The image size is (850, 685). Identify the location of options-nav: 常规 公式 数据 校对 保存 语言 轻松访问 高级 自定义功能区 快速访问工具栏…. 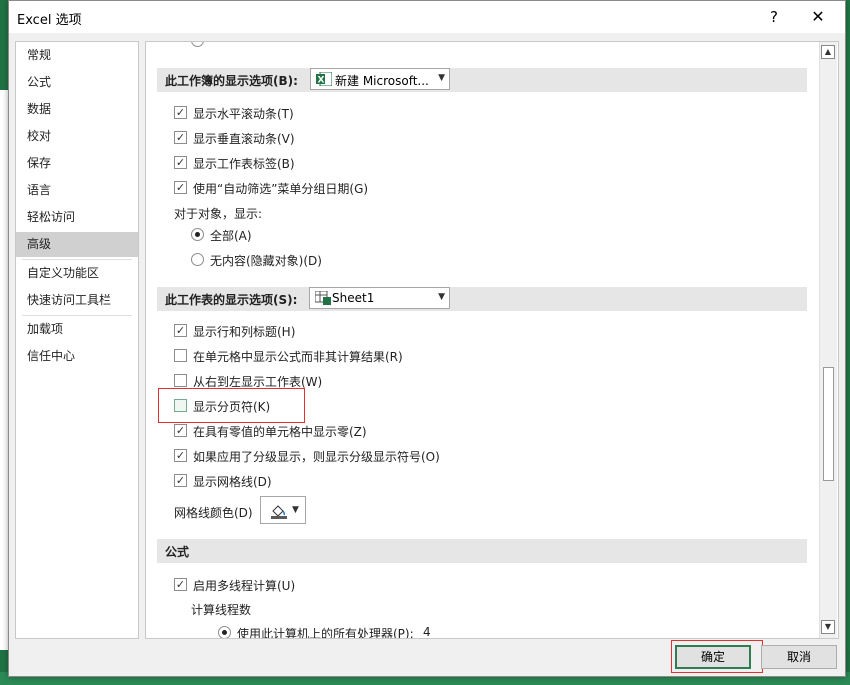
(77, 340).